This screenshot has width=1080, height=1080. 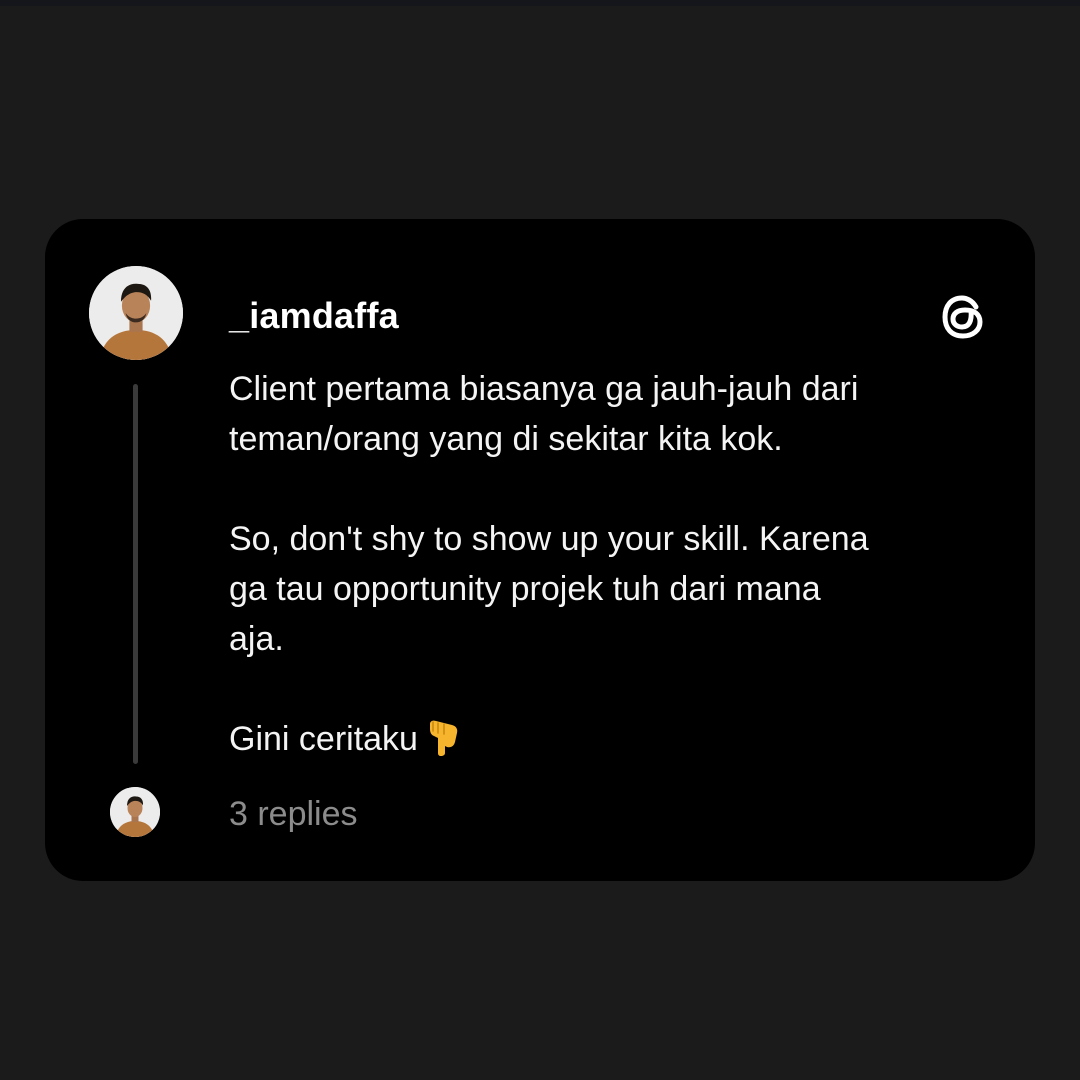 I want to click on threads-logo-icon, so click(x=963, y=317).